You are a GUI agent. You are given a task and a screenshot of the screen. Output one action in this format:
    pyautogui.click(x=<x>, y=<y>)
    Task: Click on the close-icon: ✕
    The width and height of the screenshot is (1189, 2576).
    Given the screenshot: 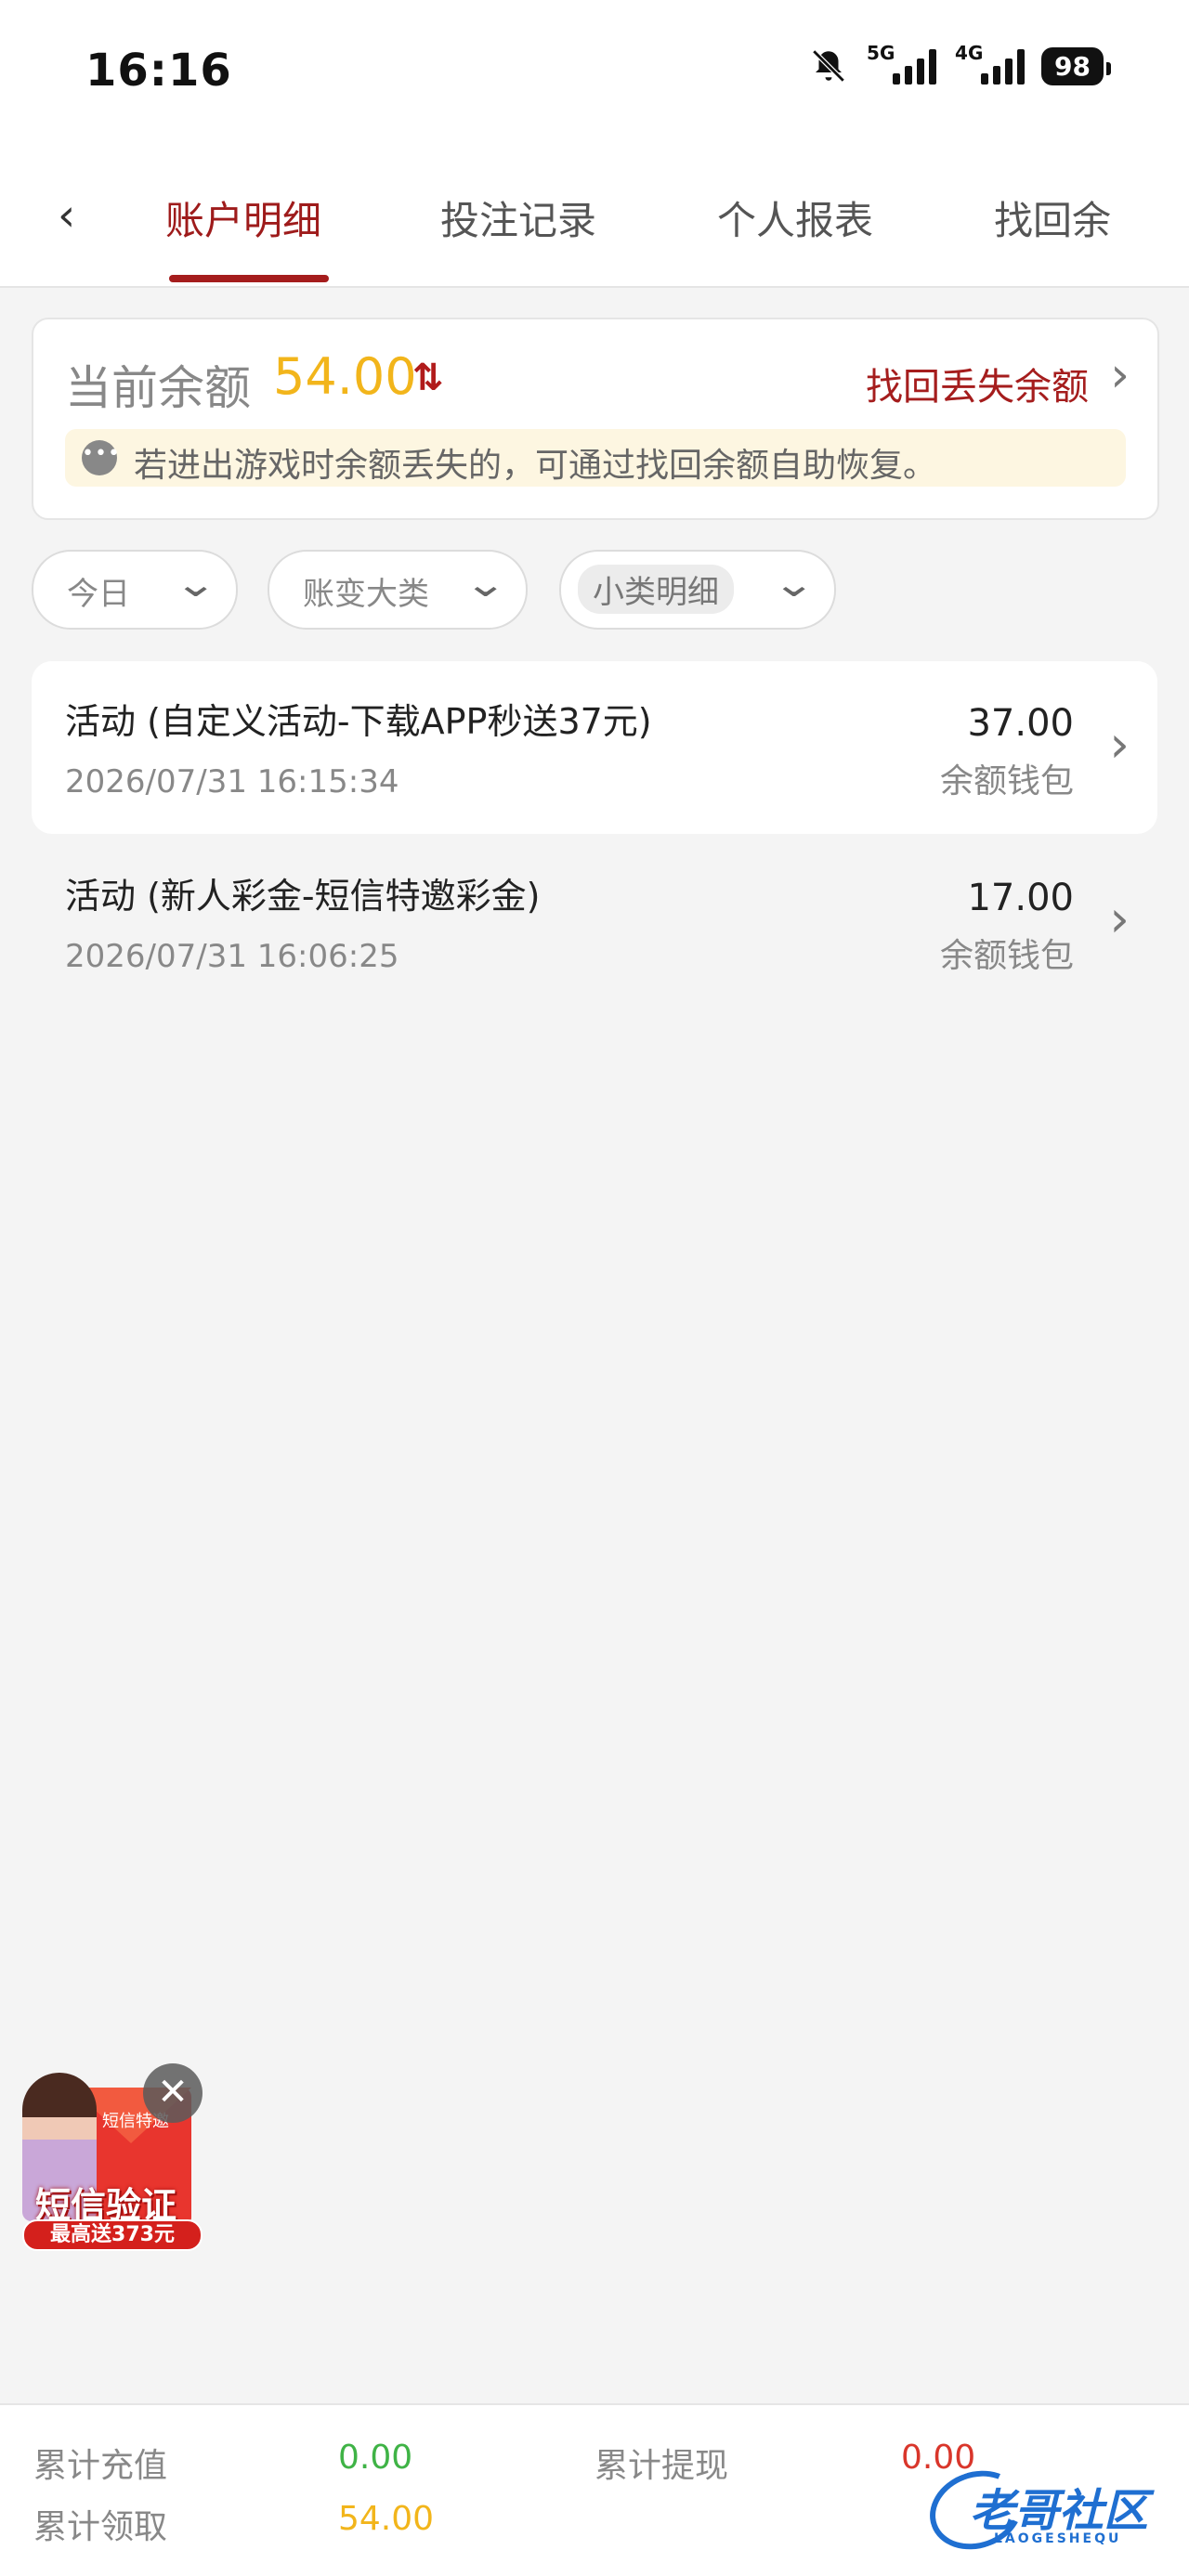 What is the action you would take?
    pyautogui.click(x=173, y=2093)
    